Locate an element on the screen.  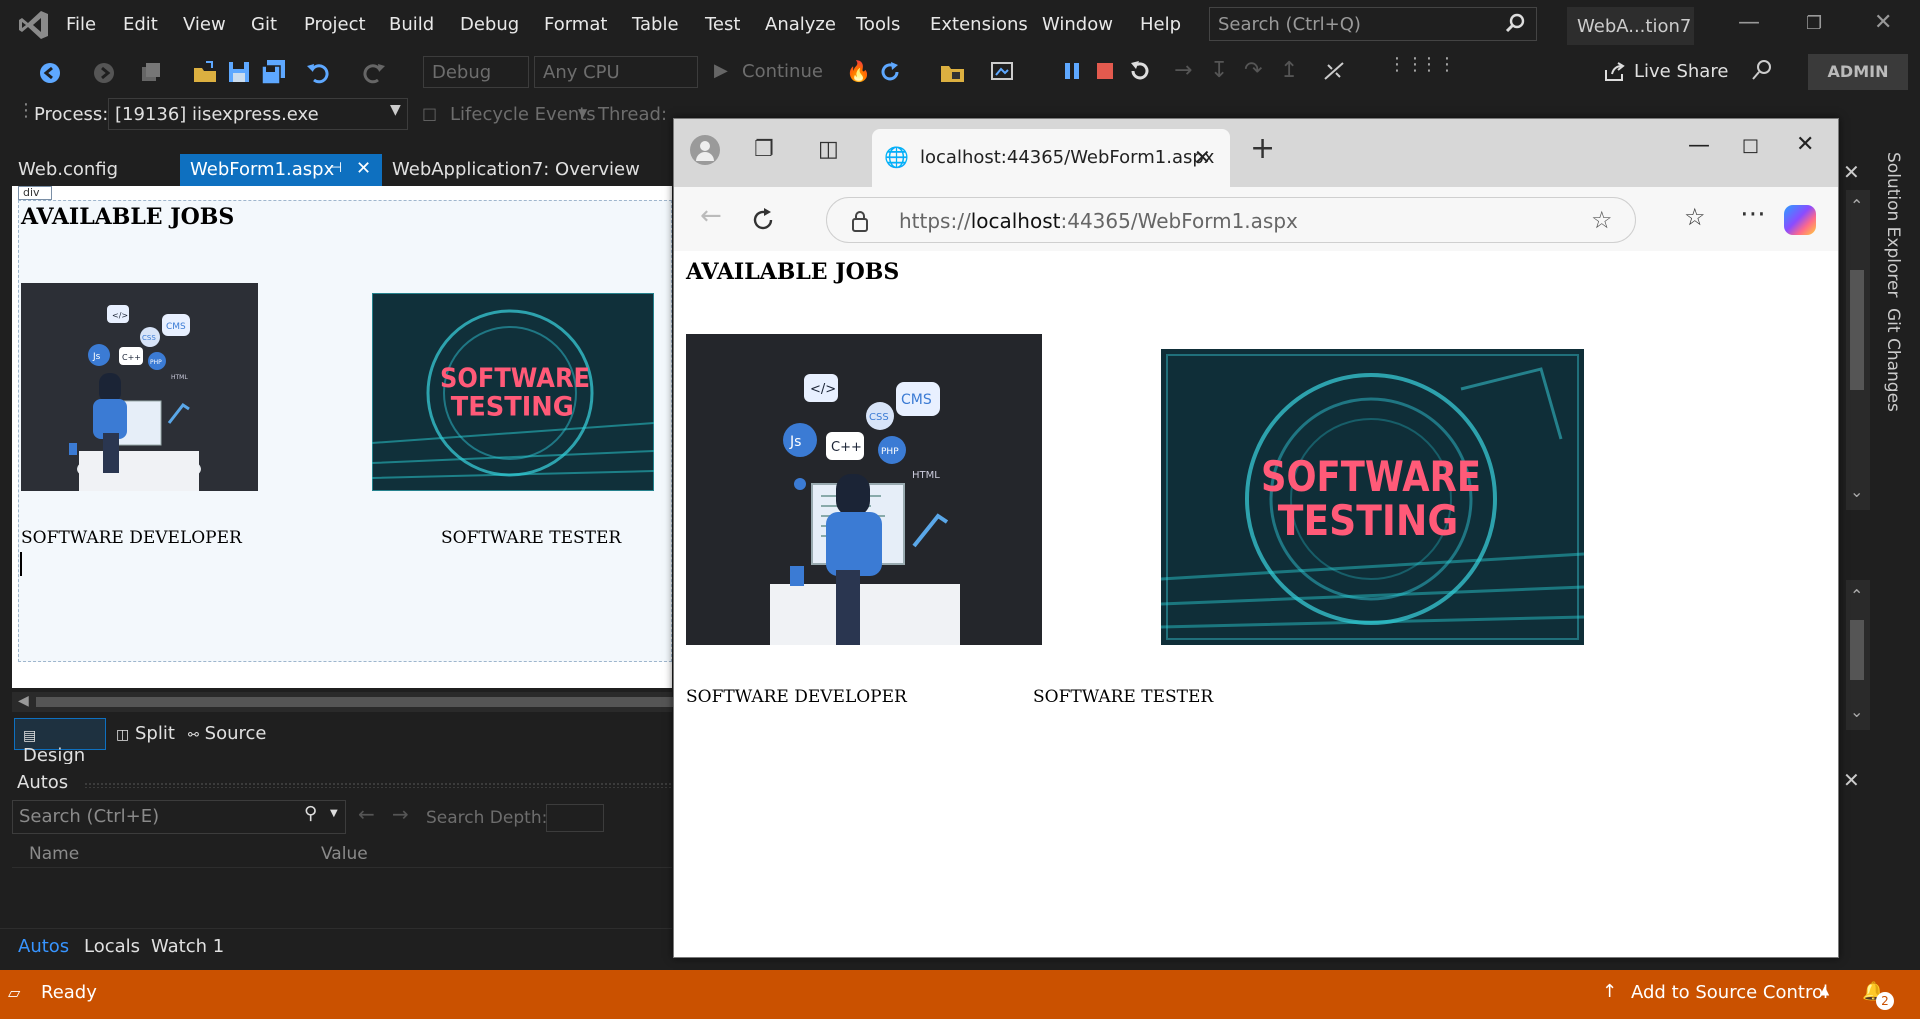
tab-source: ⚯ Source is located at coordinates (227, 734).